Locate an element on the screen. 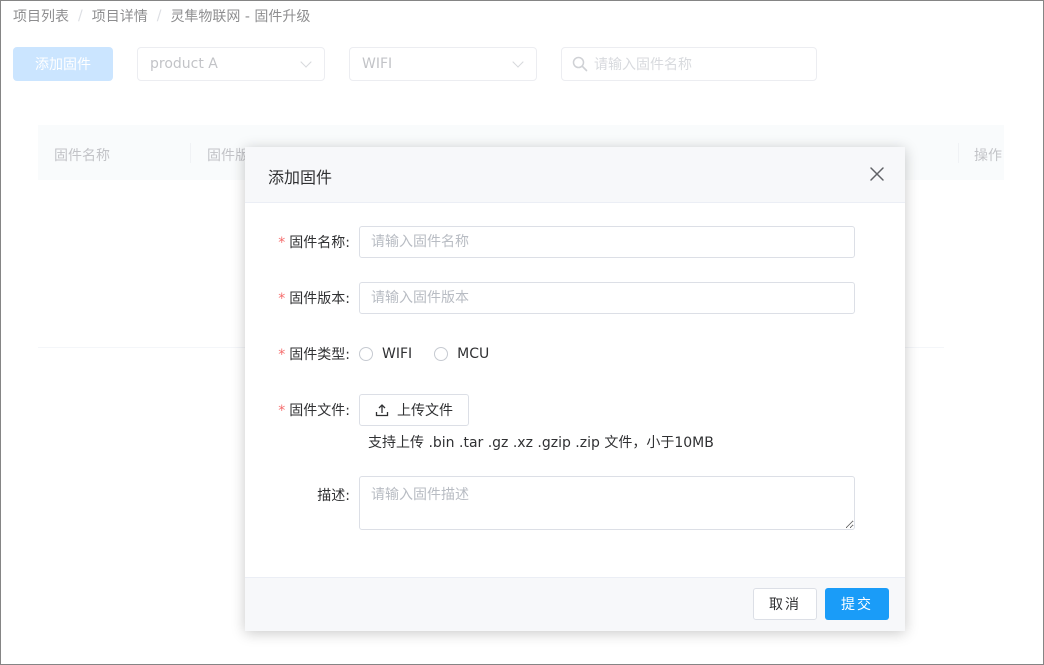 This screenshot has width=1044, height=665. form-row-type: * 固件类型: WIFI MCU is located at coordinates (378, 354).